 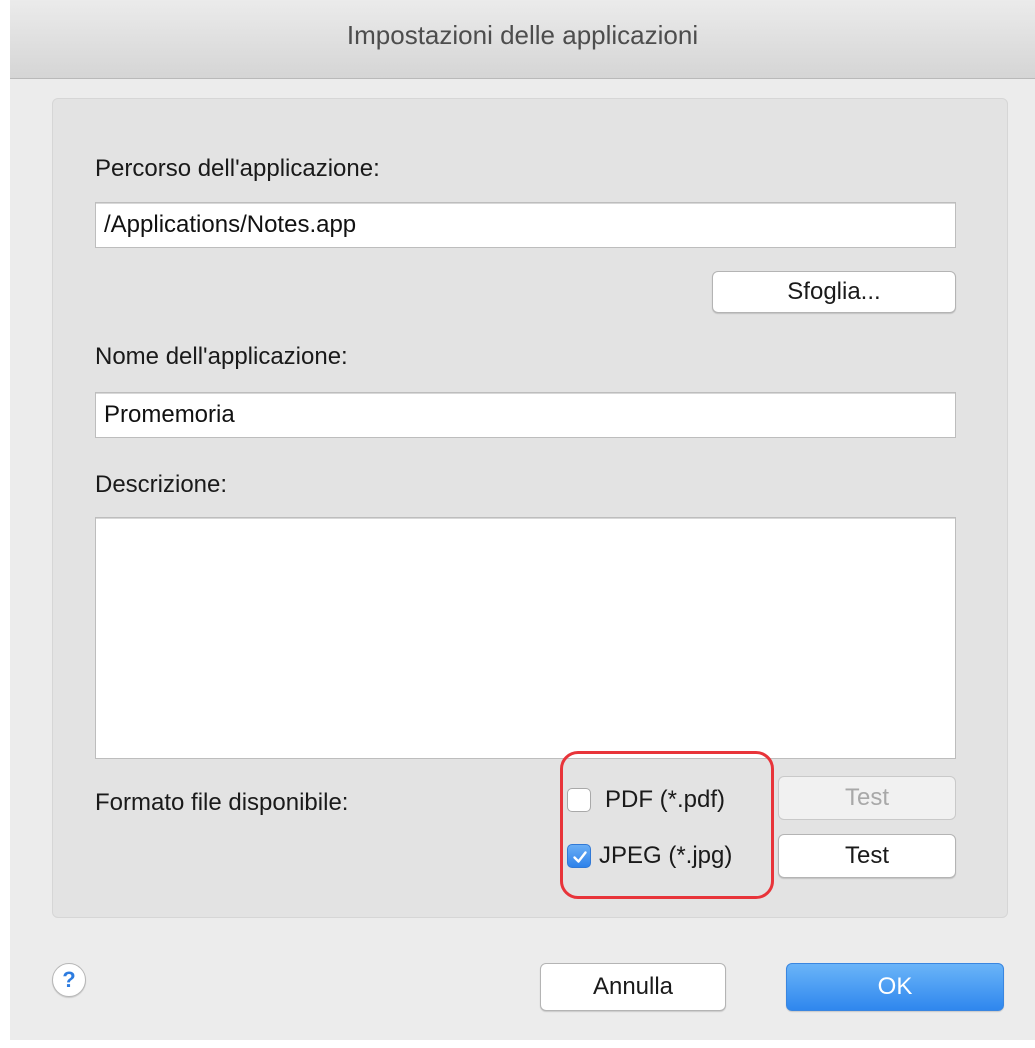 I want to click on ok-button: OK, so click(x=895, y=987).